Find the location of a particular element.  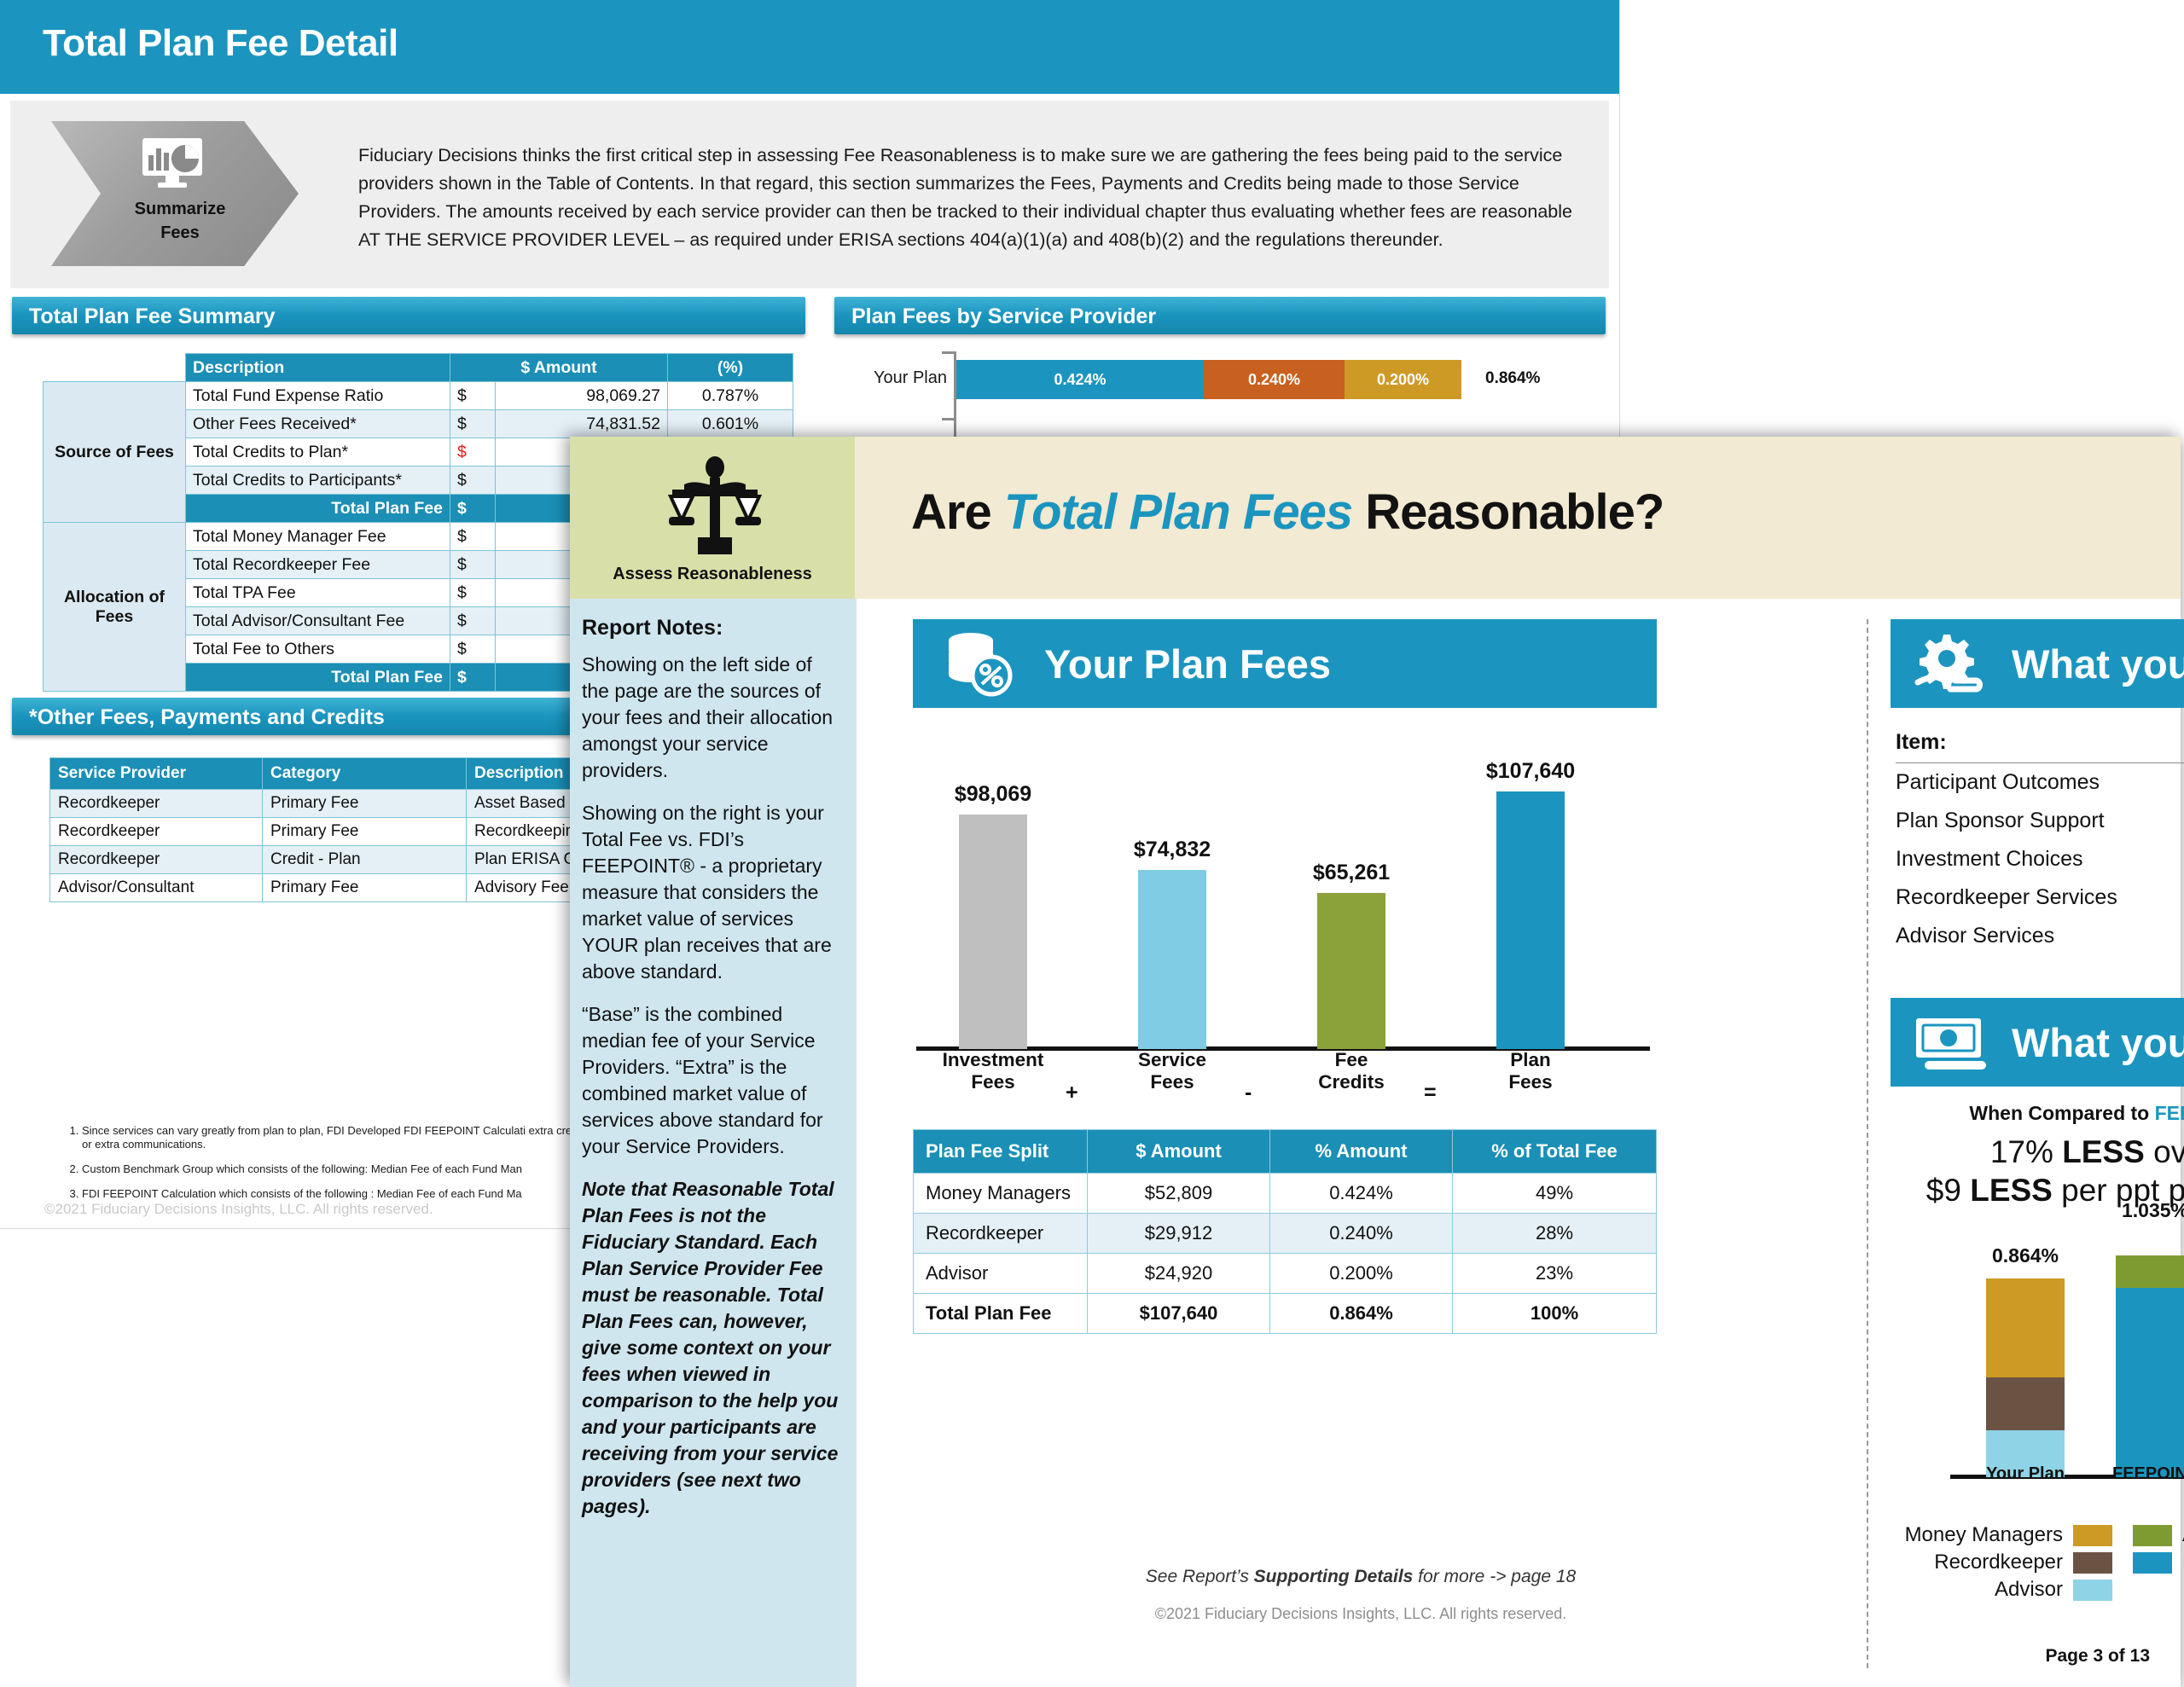

section-title-summary: Total Plan Fee Summary is located at coordinates (153, 316).